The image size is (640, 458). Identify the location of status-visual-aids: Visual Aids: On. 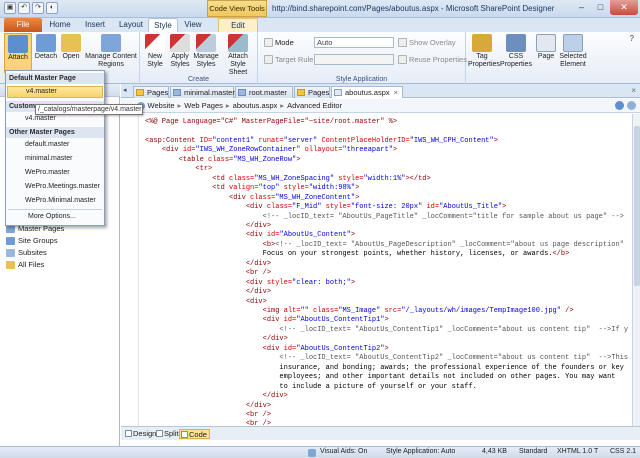
(343, 451).